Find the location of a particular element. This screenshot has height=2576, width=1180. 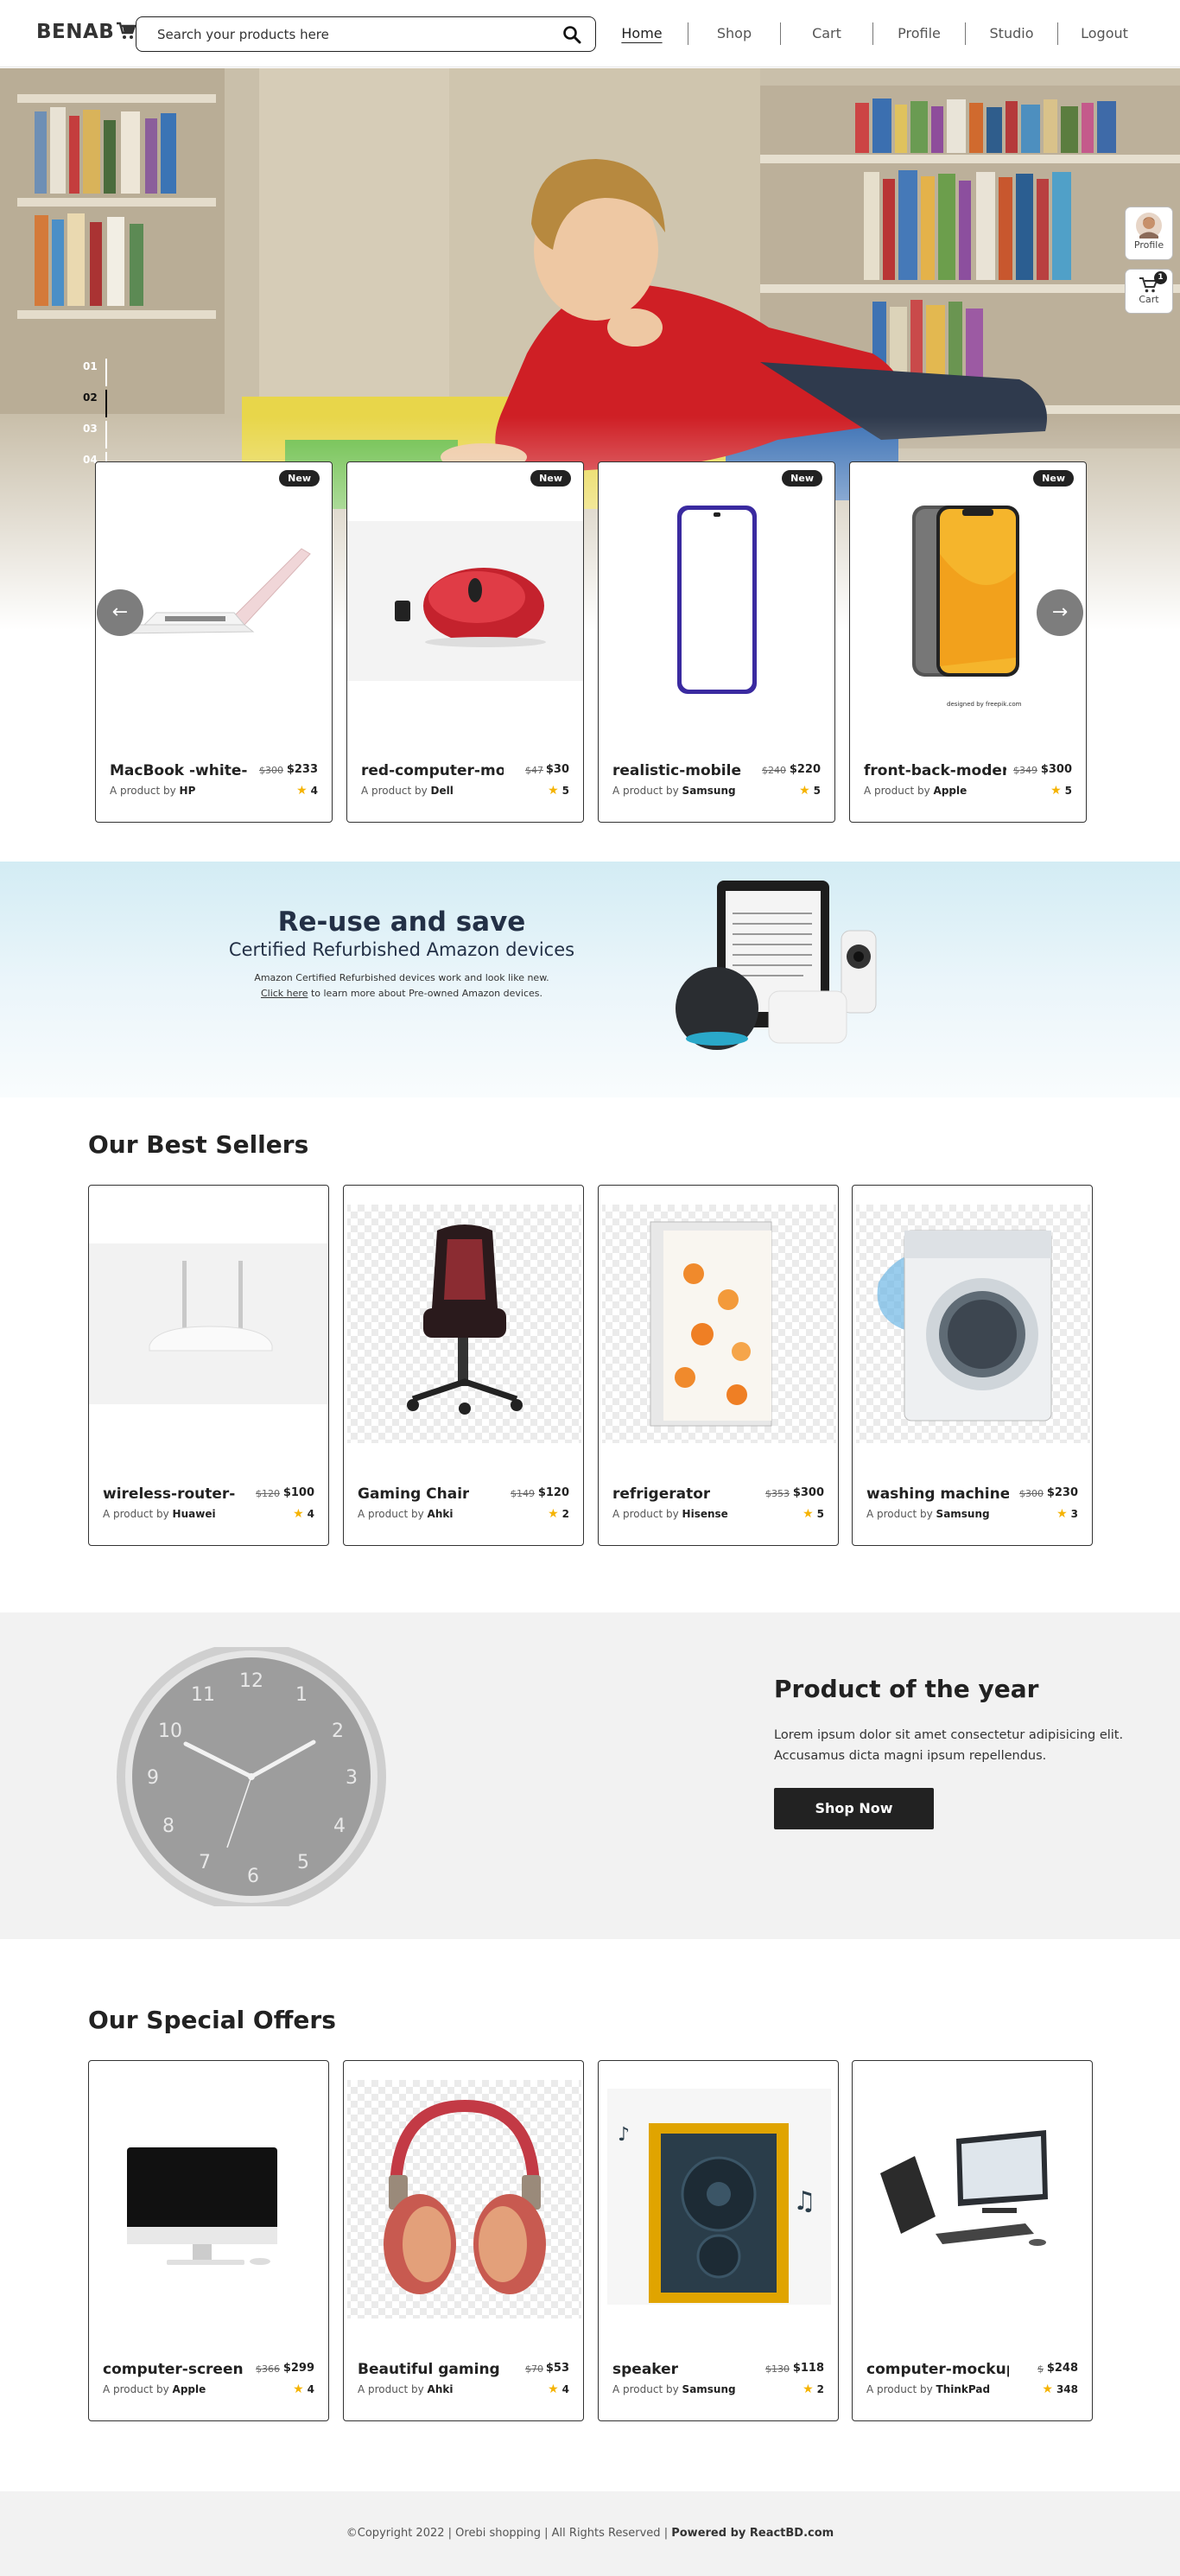

svg-text: 3 is located at coordinates (352, 1778).